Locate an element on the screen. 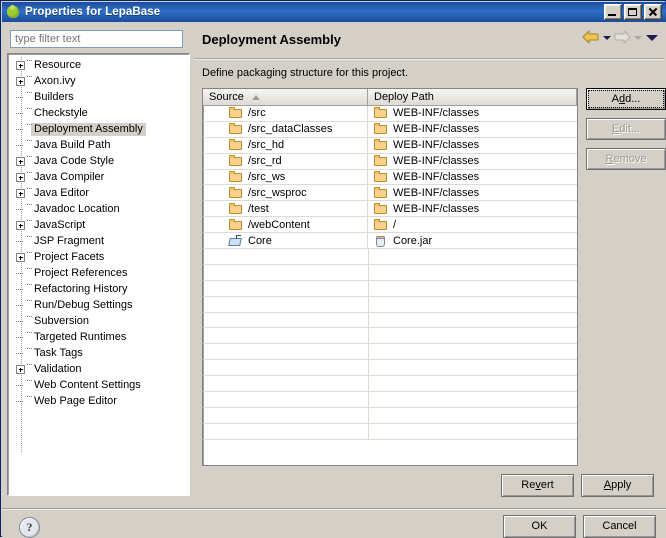 The image size is (666, 538). sidebar-item-checkstyle: Checkstyle is located at coordinates (98, 113).